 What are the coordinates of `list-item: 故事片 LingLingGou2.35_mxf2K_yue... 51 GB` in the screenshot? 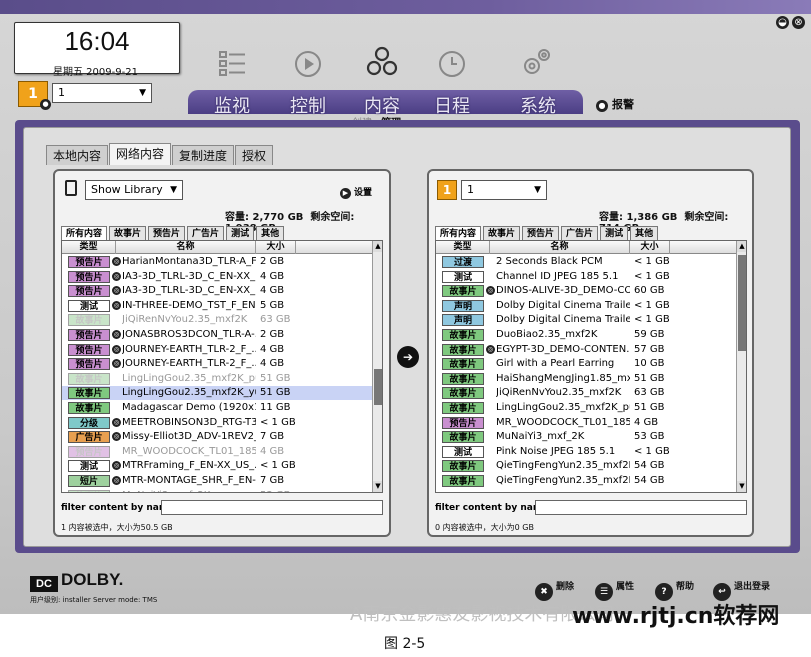 It's located at (217, 393).